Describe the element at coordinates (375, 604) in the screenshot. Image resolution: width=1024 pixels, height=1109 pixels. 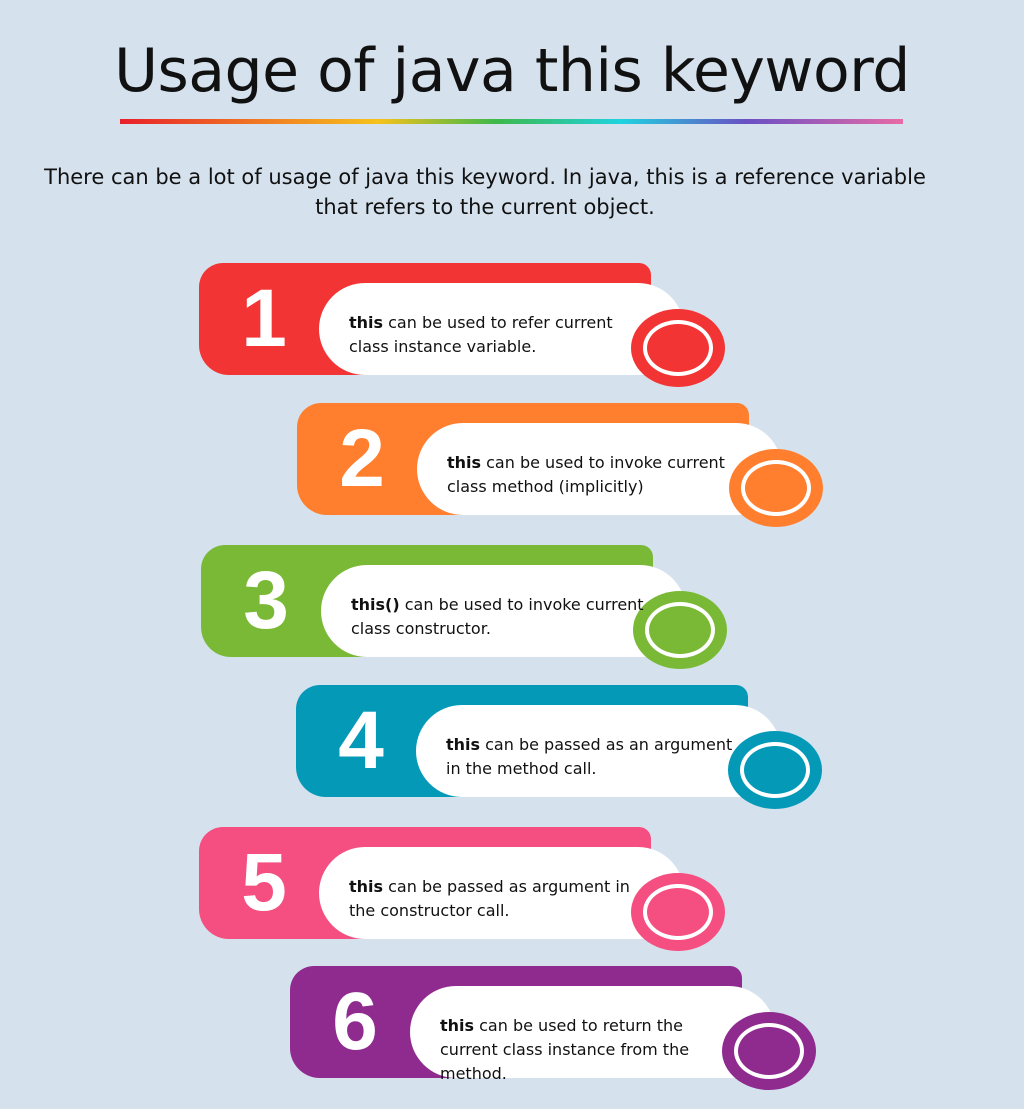
I see `step-keyword: this()` at that location.